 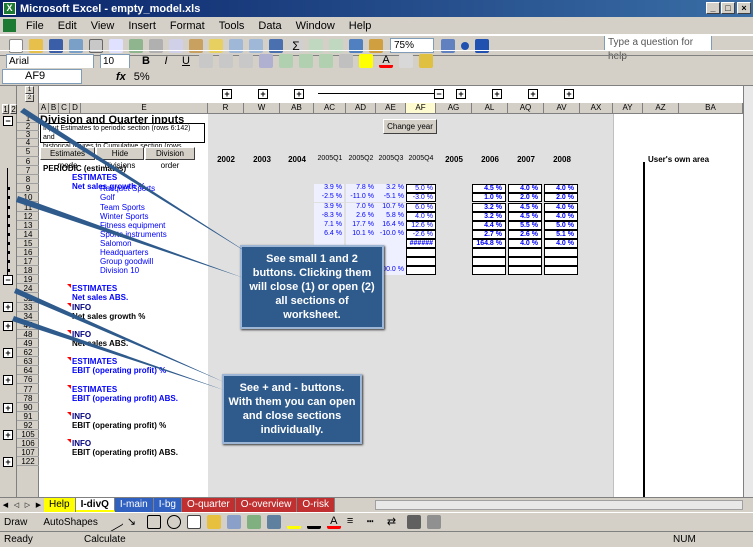 What do you see at coordinates (286, 61) in the screenshot?
I see `currency-icon` at bounding box center [286, 61].